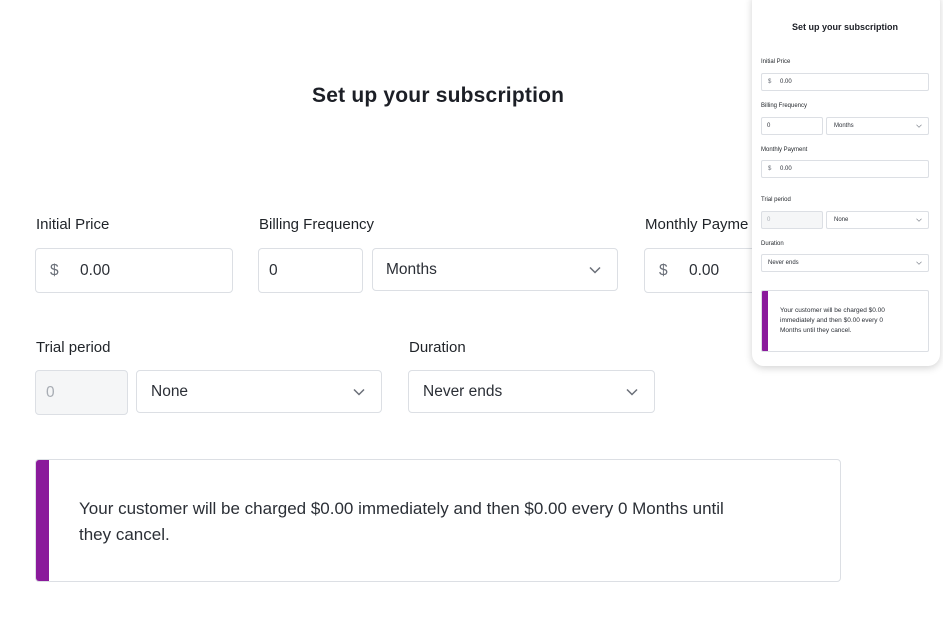 This screenshot has height=627, width=943. I want to click on duration-select: Never ends, so click(531, 391).